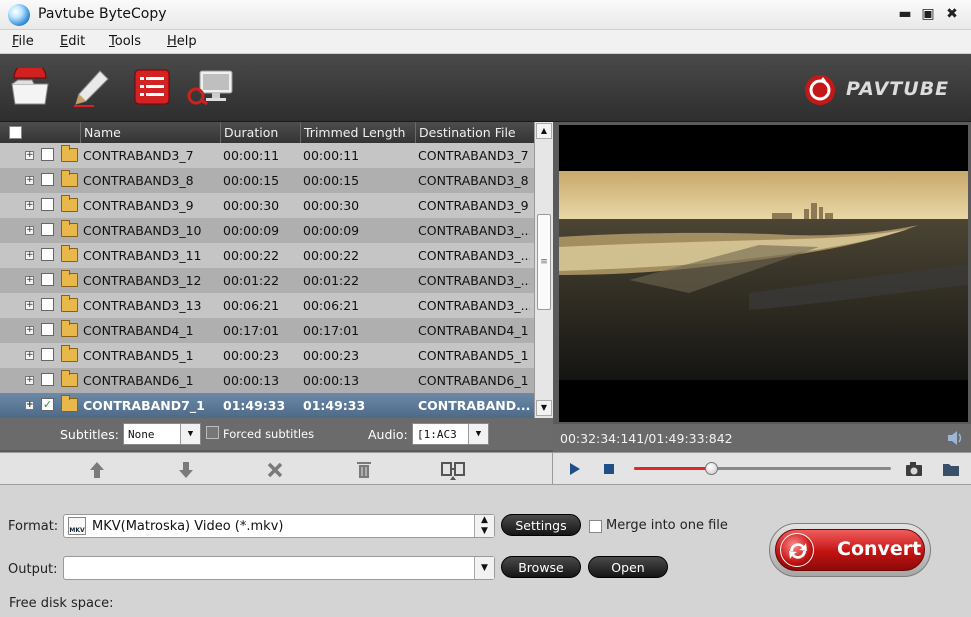 This screenshot has height=617, width=971. I want to click on row-trimmed: 00:01:22, so click(331, 280).